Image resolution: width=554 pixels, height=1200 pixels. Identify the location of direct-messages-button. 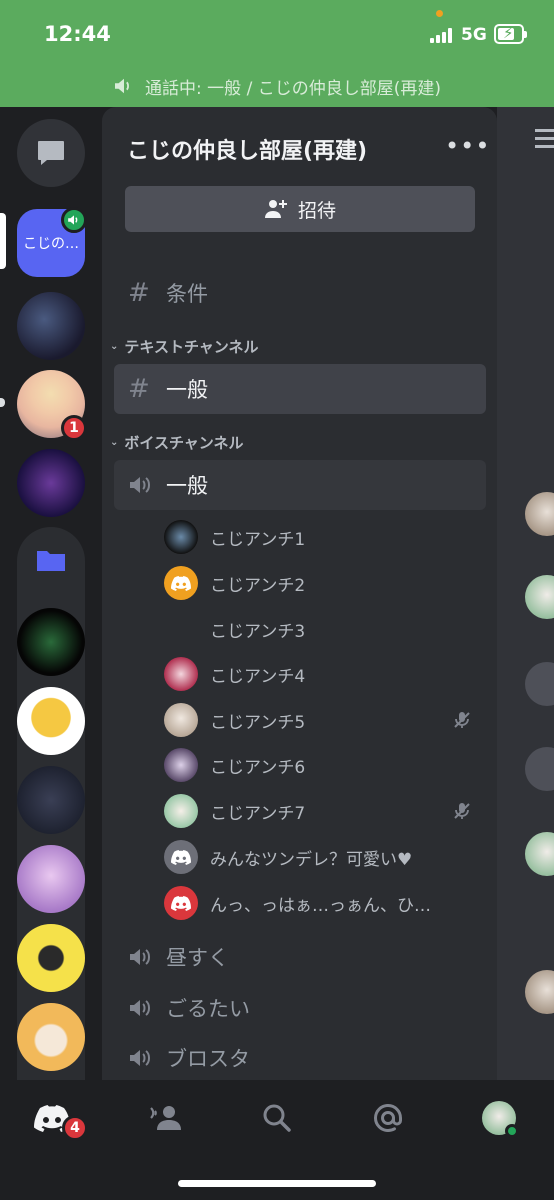
(51, 153).